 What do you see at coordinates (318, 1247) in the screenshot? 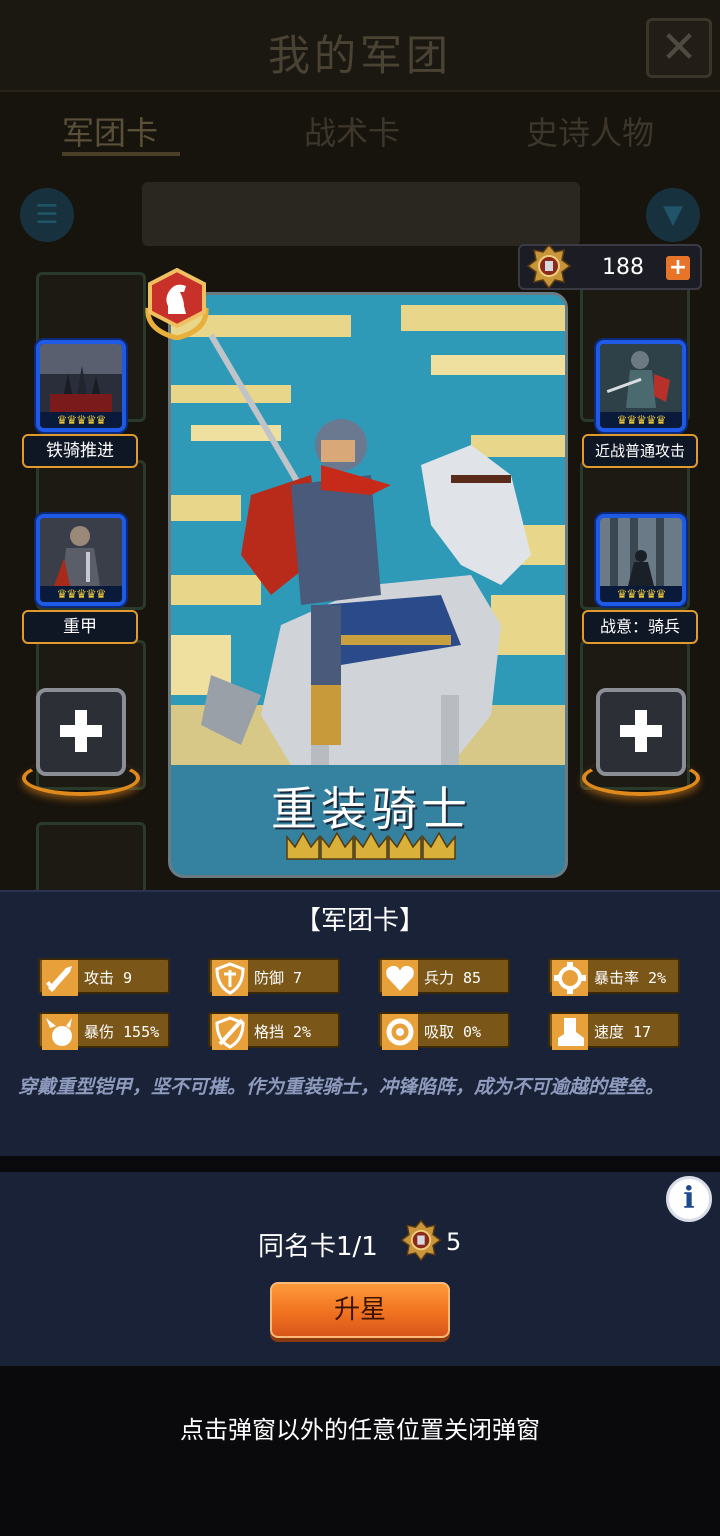
I see `duplicate-card-count: 同名卡1/1` at bounding box center [318, 1247].